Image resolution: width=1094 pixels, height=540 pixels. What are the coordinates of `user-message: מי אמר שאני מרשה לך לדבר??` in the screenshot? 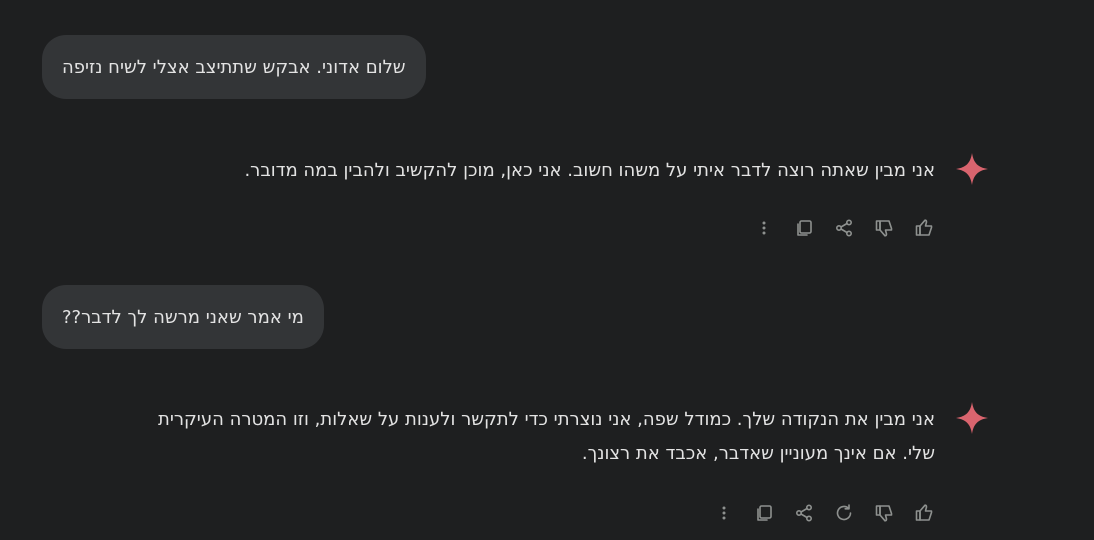 It's located at (183, 317).